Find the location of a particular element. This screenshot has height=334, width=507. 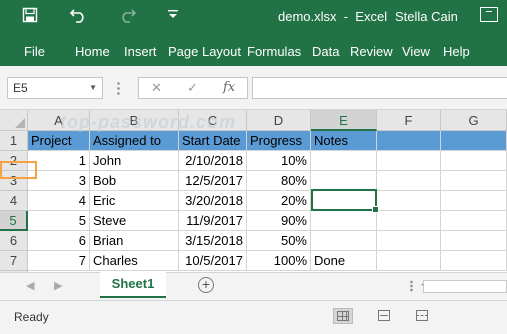

cell-a1: Project is located at coordinates (59, 141).